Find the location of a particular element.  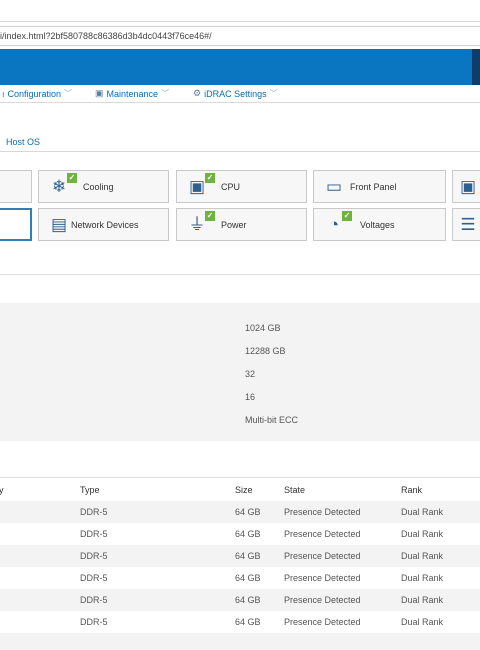

table-row-partial is located at coordinates (240, 641).